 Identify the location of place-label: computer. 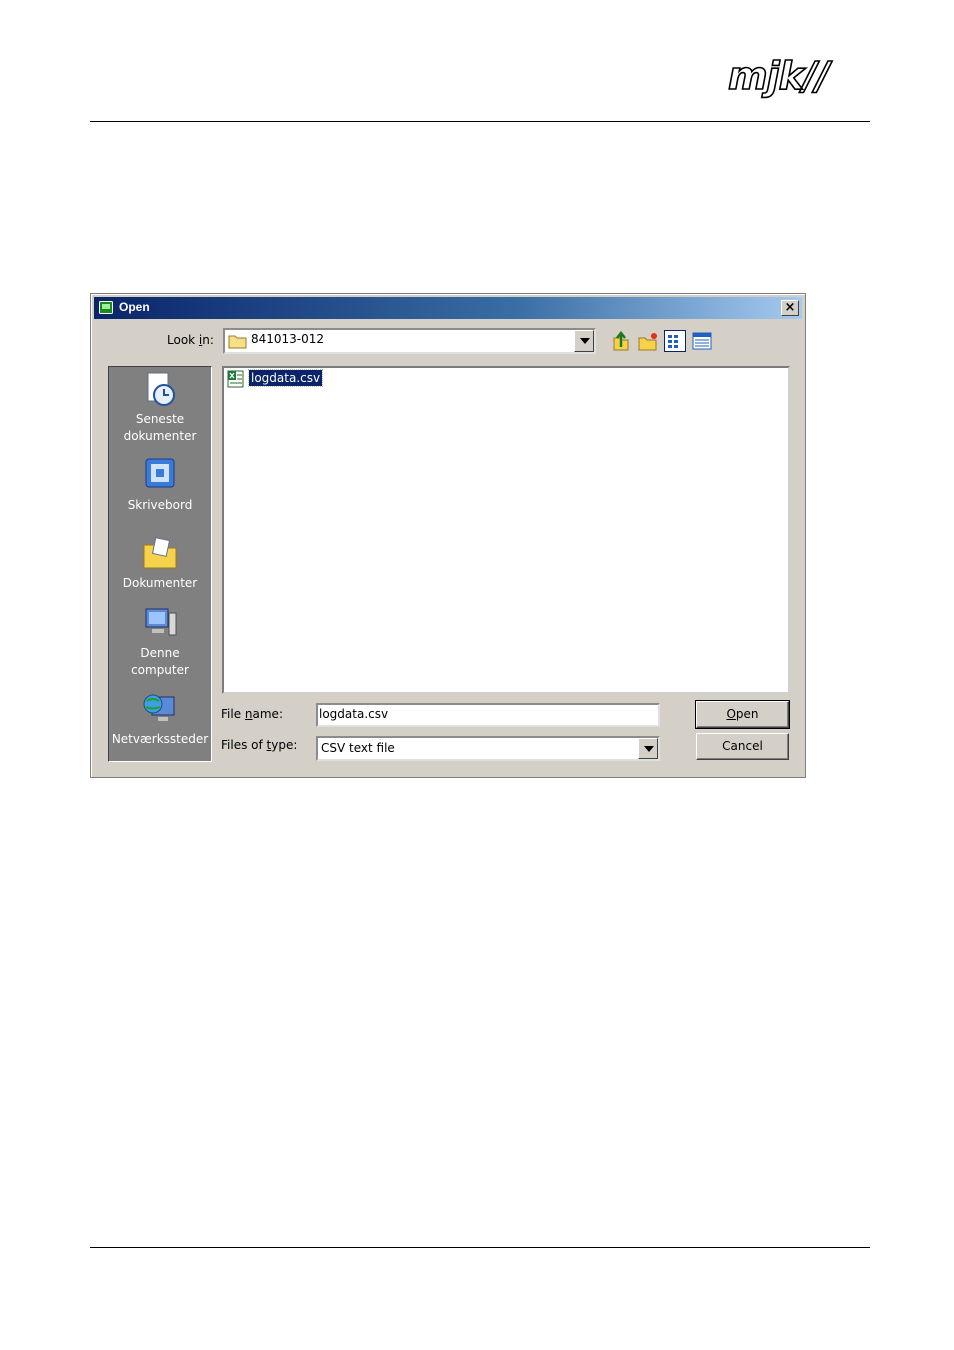
(160, 670).